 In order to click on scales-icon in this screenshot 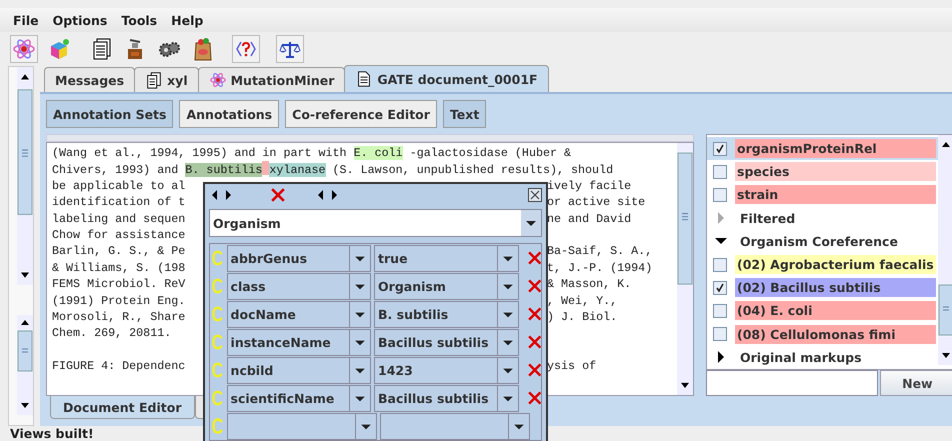, I will do `click(290, 49)`.